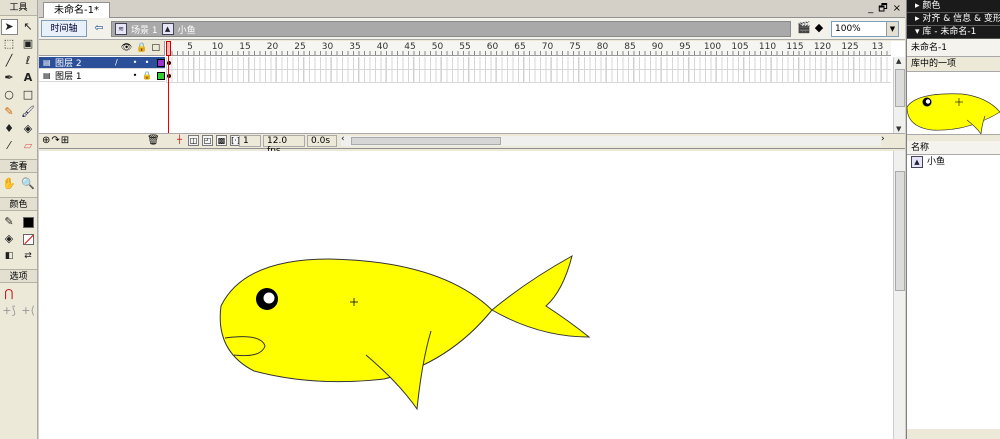 This screenshot has width=1000, height=439. What do you see at coordinates (528, 70) in the screenshot?
I see `frame-grid` at bounding box center [528, 70].